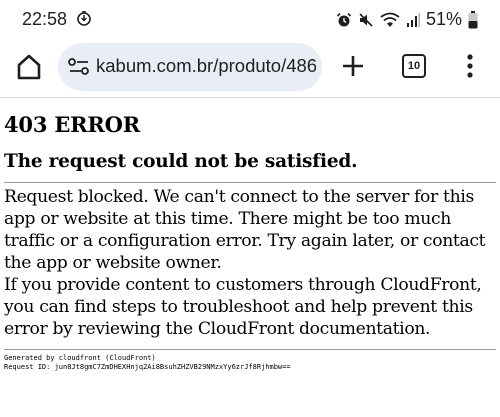 The image size is (500, 417). Describe the element at coordinates (443, 19) in the screenshot. I see `battery-percent: 51%` at that location.